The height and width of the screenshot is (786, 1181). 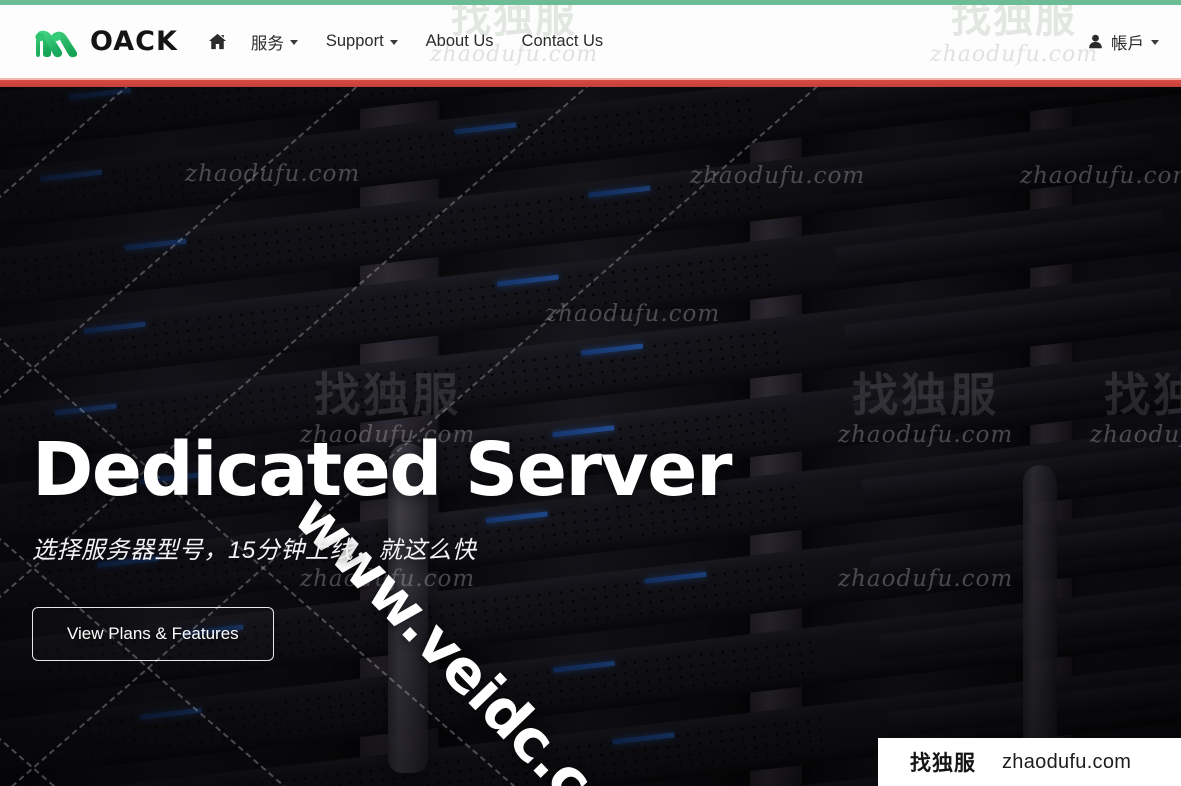 I want to click on nav-item-contact-us: Contact Us, so click(x=563, y=41).